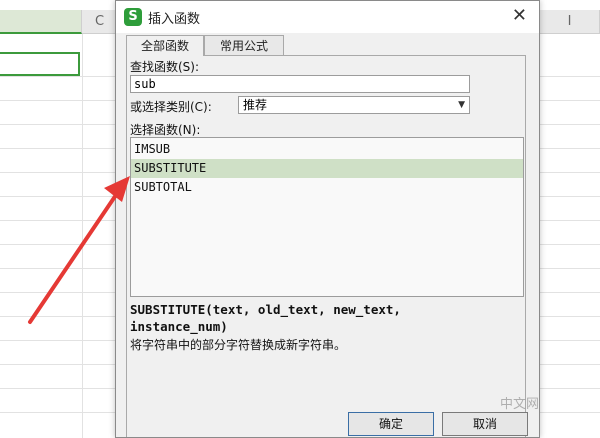  What do you see at coordinates (165, 67) in the screenshot?
I see `search-label: 查找函数(S):` at bounding box center [165, 67].